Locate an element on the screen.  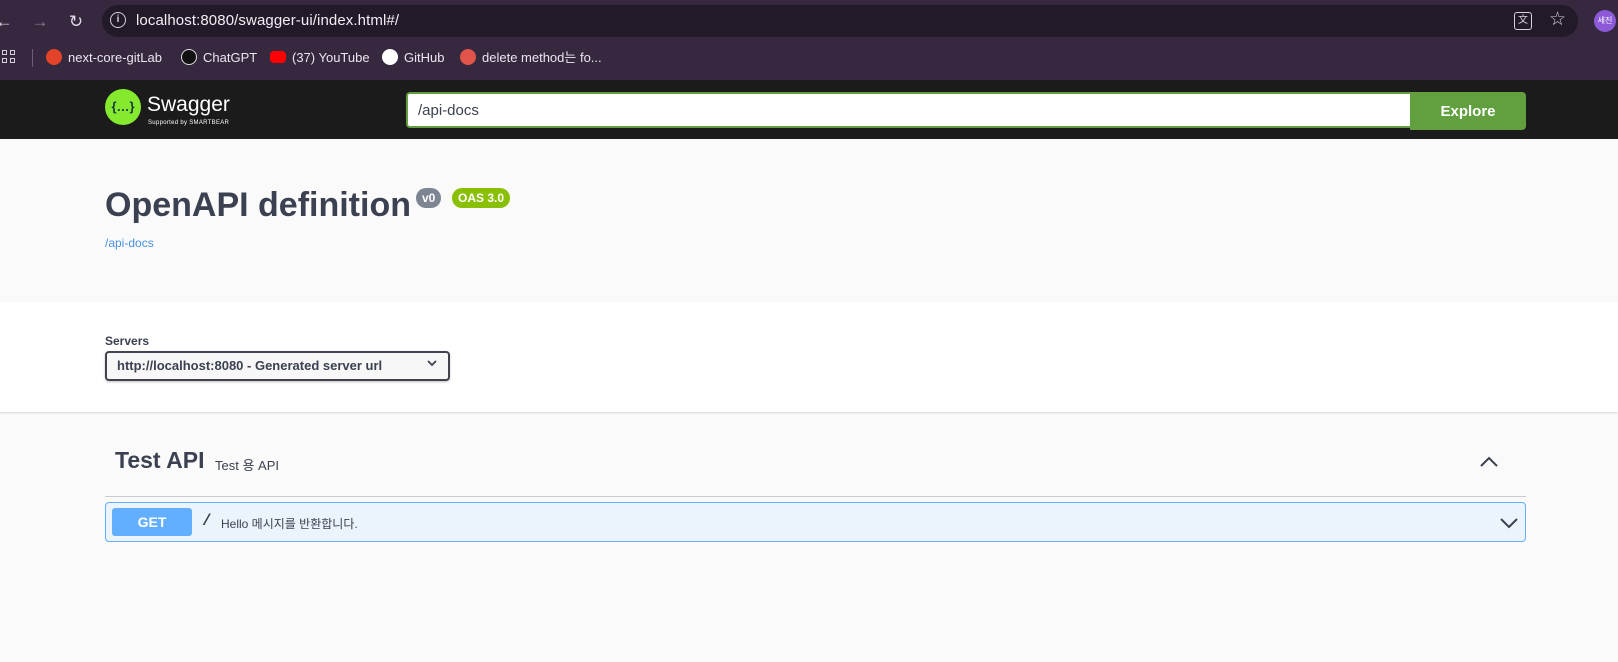
site-icon is located at coordinates (468, 57).